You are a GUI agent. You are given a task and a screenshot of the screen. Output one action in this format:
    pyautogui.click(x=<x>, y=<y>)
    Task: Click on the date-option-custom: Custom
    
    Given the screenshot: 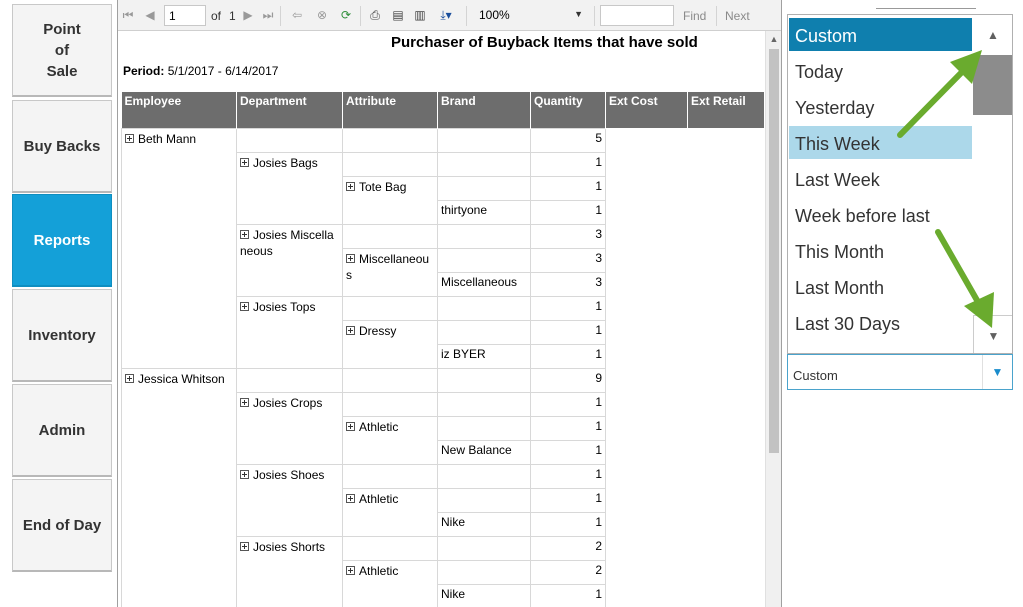 What is the action you would take?
    pyautogui.click(x=880, y=34)
    